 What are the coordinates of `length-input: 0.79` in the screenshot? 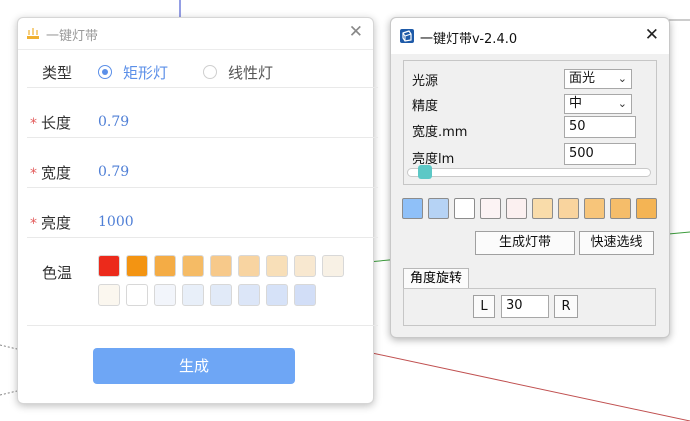 It's located at (113, 122).